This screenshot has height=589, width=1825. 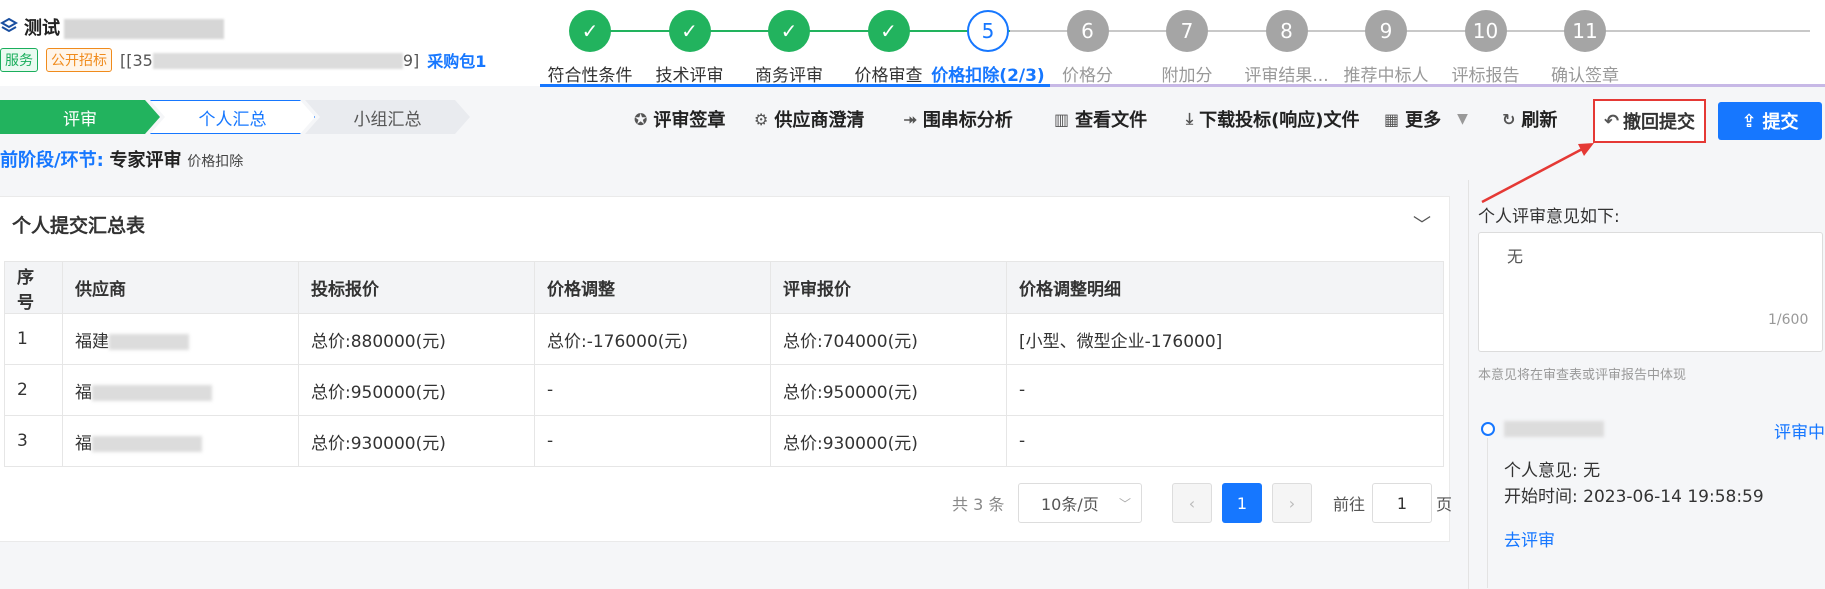 What do you see at coordinates (215, 162) in the screenshot?
I see `stage-sub: 价格扣除` at bounding box center [215, 162].